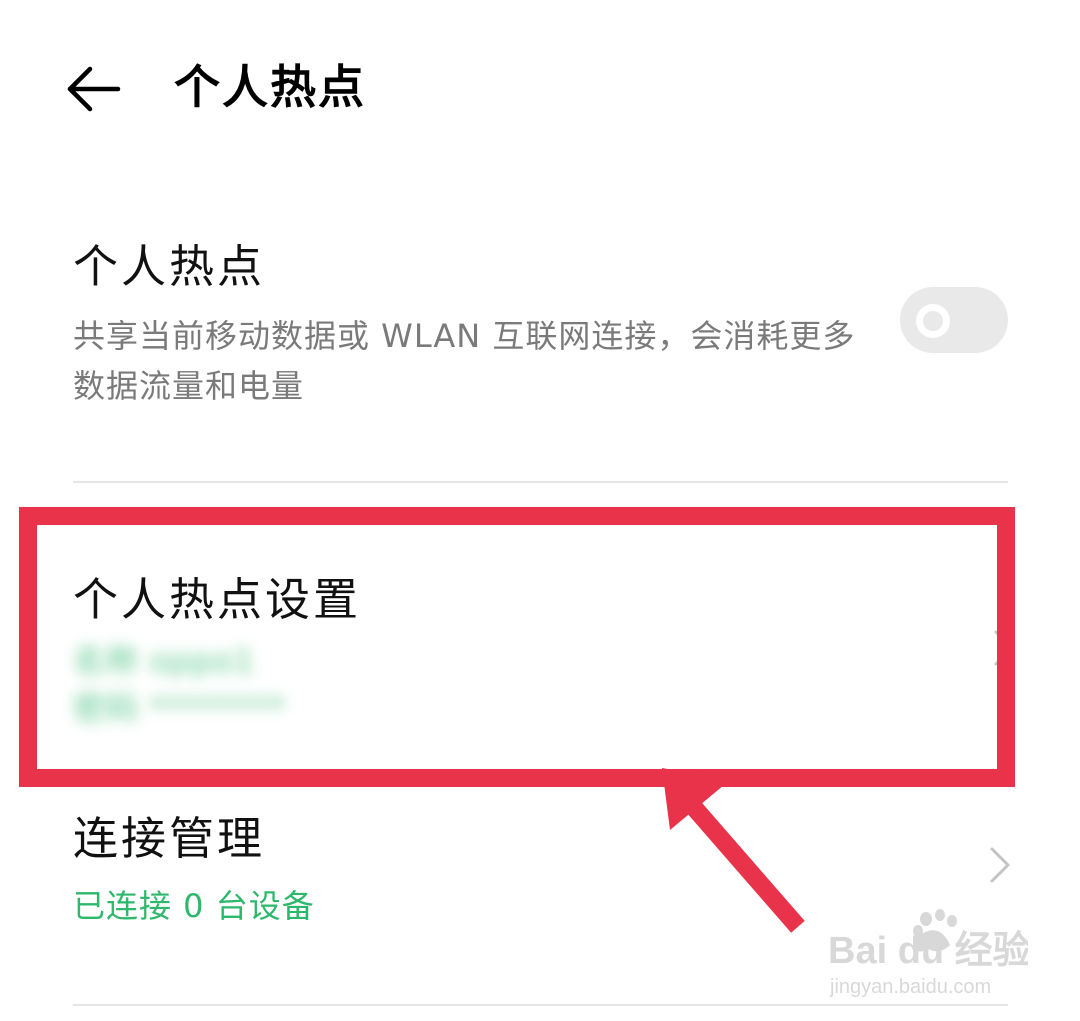 The height and width of the screenshot is (1021, 1080). I want to click on hotspot-toggle-switch, so click(954, 320).